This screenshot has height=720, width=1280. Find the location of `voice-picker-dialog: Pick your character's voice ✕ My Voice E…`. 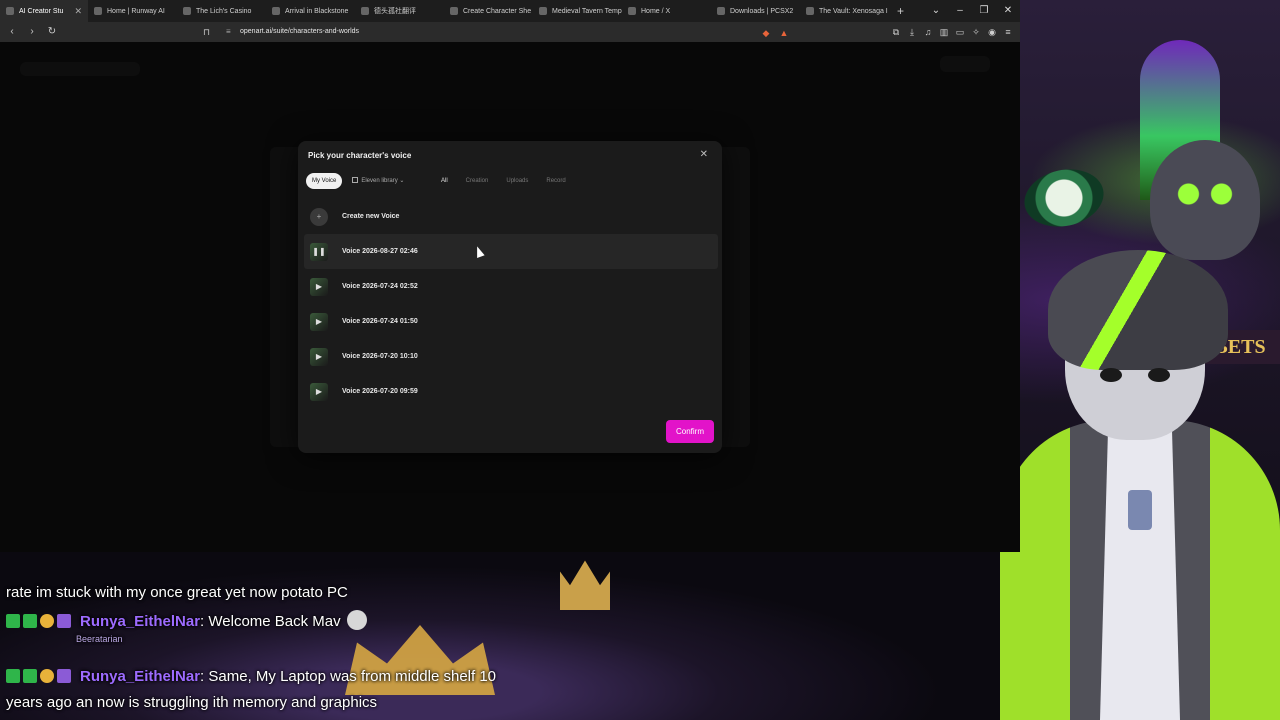

voice-picker-dialog: Pick your character's voice ✕ My Voice E… is located at coordinates (510, 297).